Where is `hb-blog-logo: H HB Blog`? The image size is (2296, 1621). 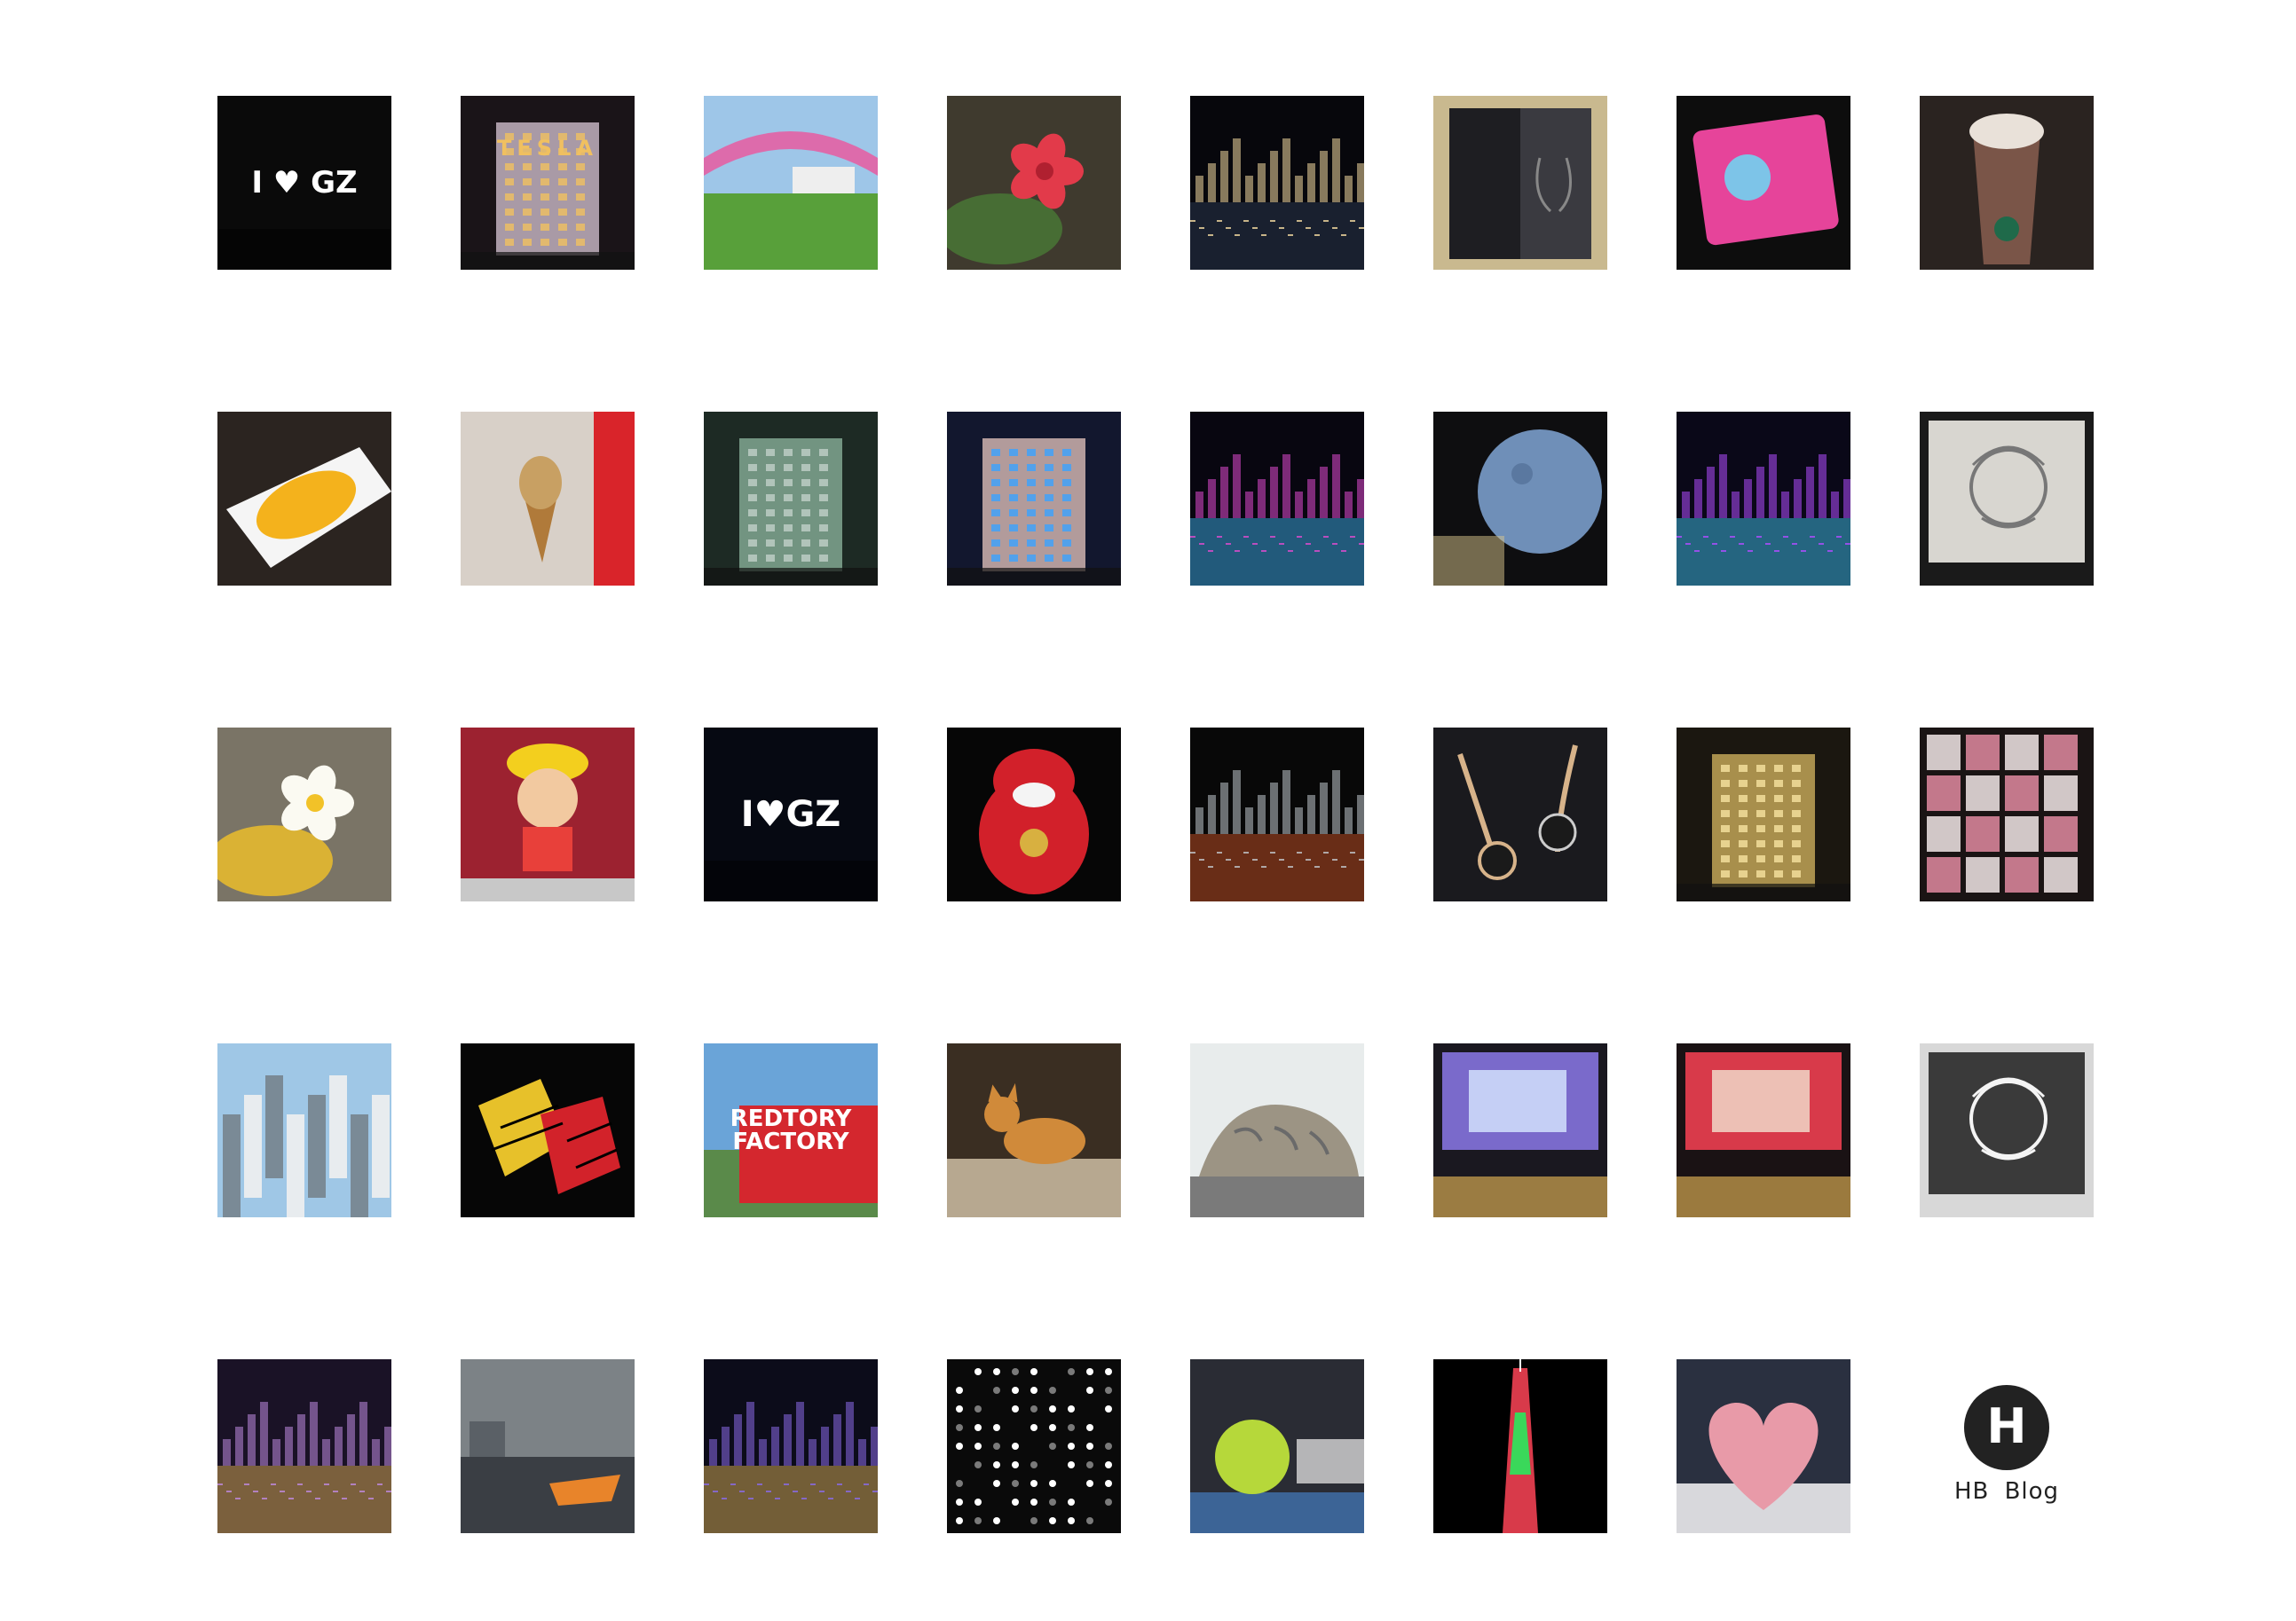
hb-blog-logo: H HB Blog is located at coordinates (2007, 1446).